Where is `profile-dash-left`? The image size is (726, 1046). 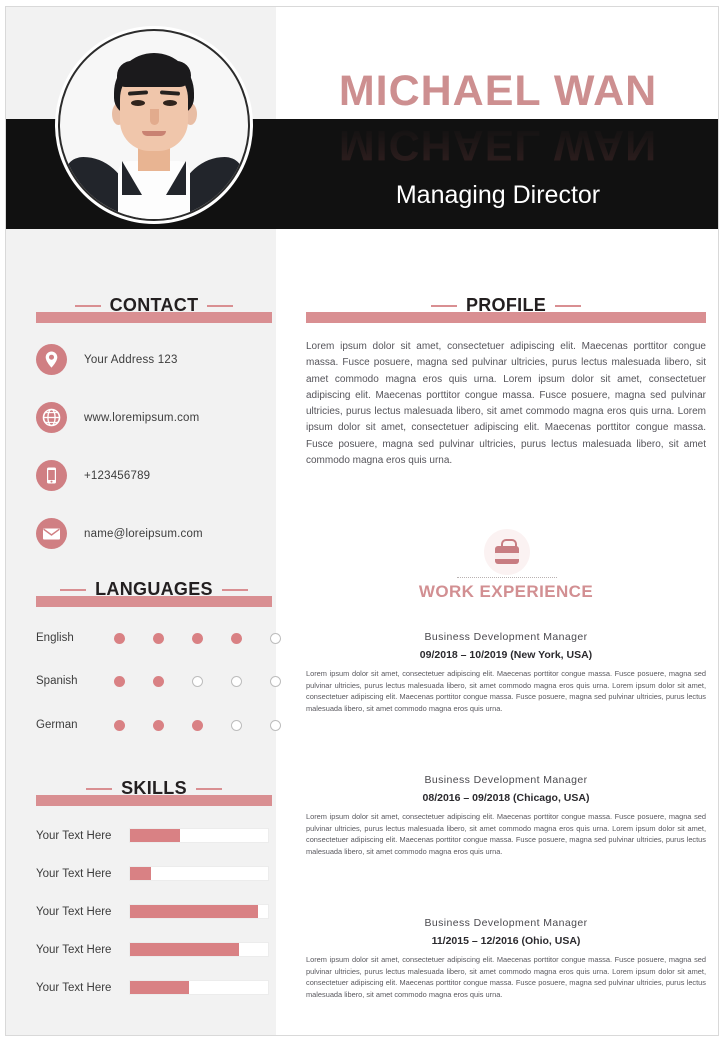 profile-dash-left is located at coordinates (443, 305).